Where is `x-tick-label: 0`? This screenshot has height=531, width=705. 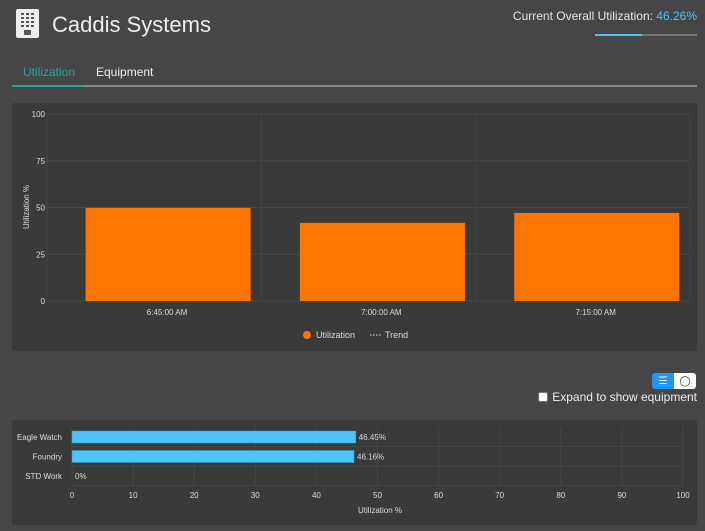 x-tick-label: 0 is located at coordinates (72, 495).